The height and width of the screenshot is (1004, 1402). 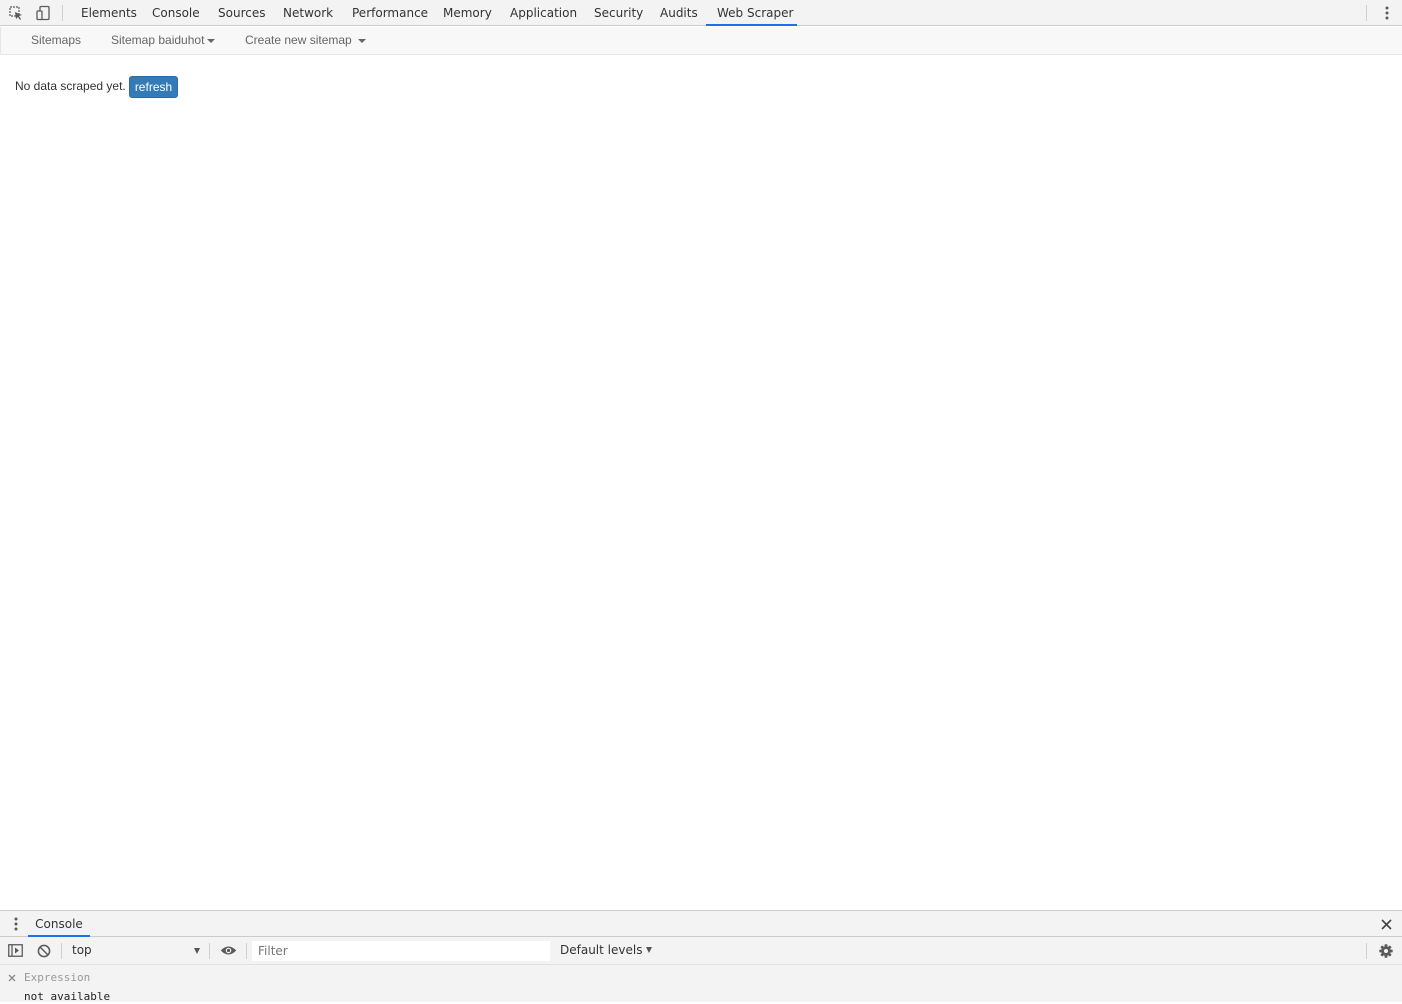 What do you see at coordinates (241, 13) in the screenshot?
I see `tab-sources: Sources` at bounding box center [241, 13].